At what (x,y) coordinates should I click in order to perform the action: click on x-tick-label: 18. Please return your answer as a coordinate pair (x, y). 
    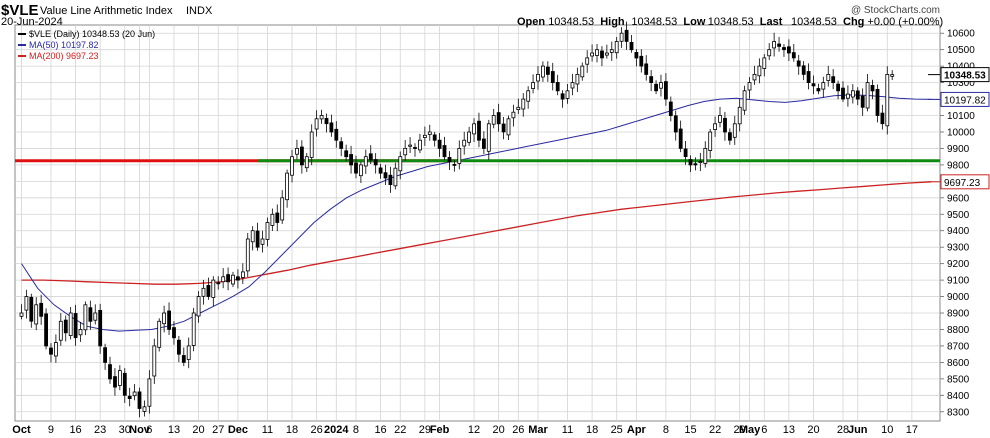
    Looking at the image, I should click on (592, 430).